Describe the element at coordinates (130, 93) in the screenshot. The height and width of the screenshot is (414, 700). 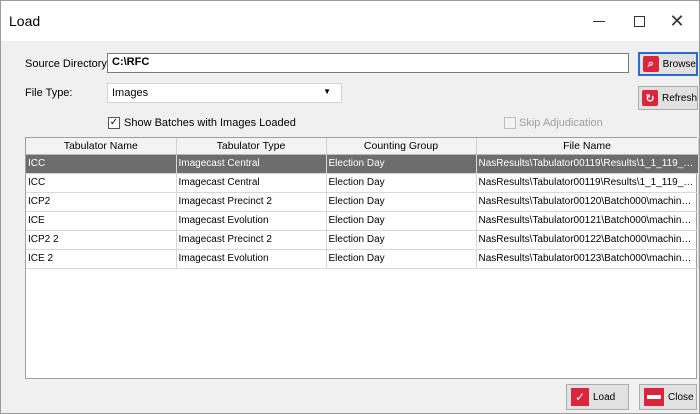
I see `file-type-value: Images` at that location.